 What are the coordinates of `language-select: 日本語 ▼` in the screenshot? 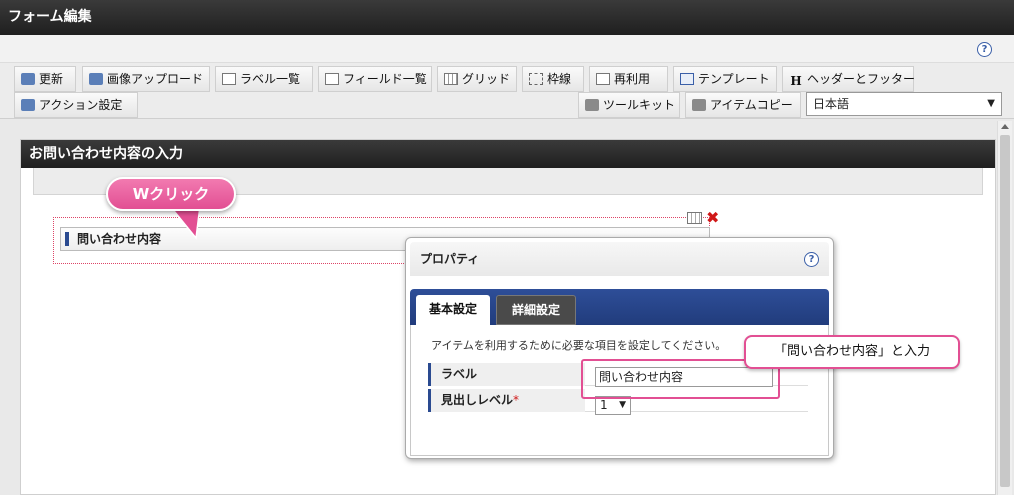 It's located at (904, 104).